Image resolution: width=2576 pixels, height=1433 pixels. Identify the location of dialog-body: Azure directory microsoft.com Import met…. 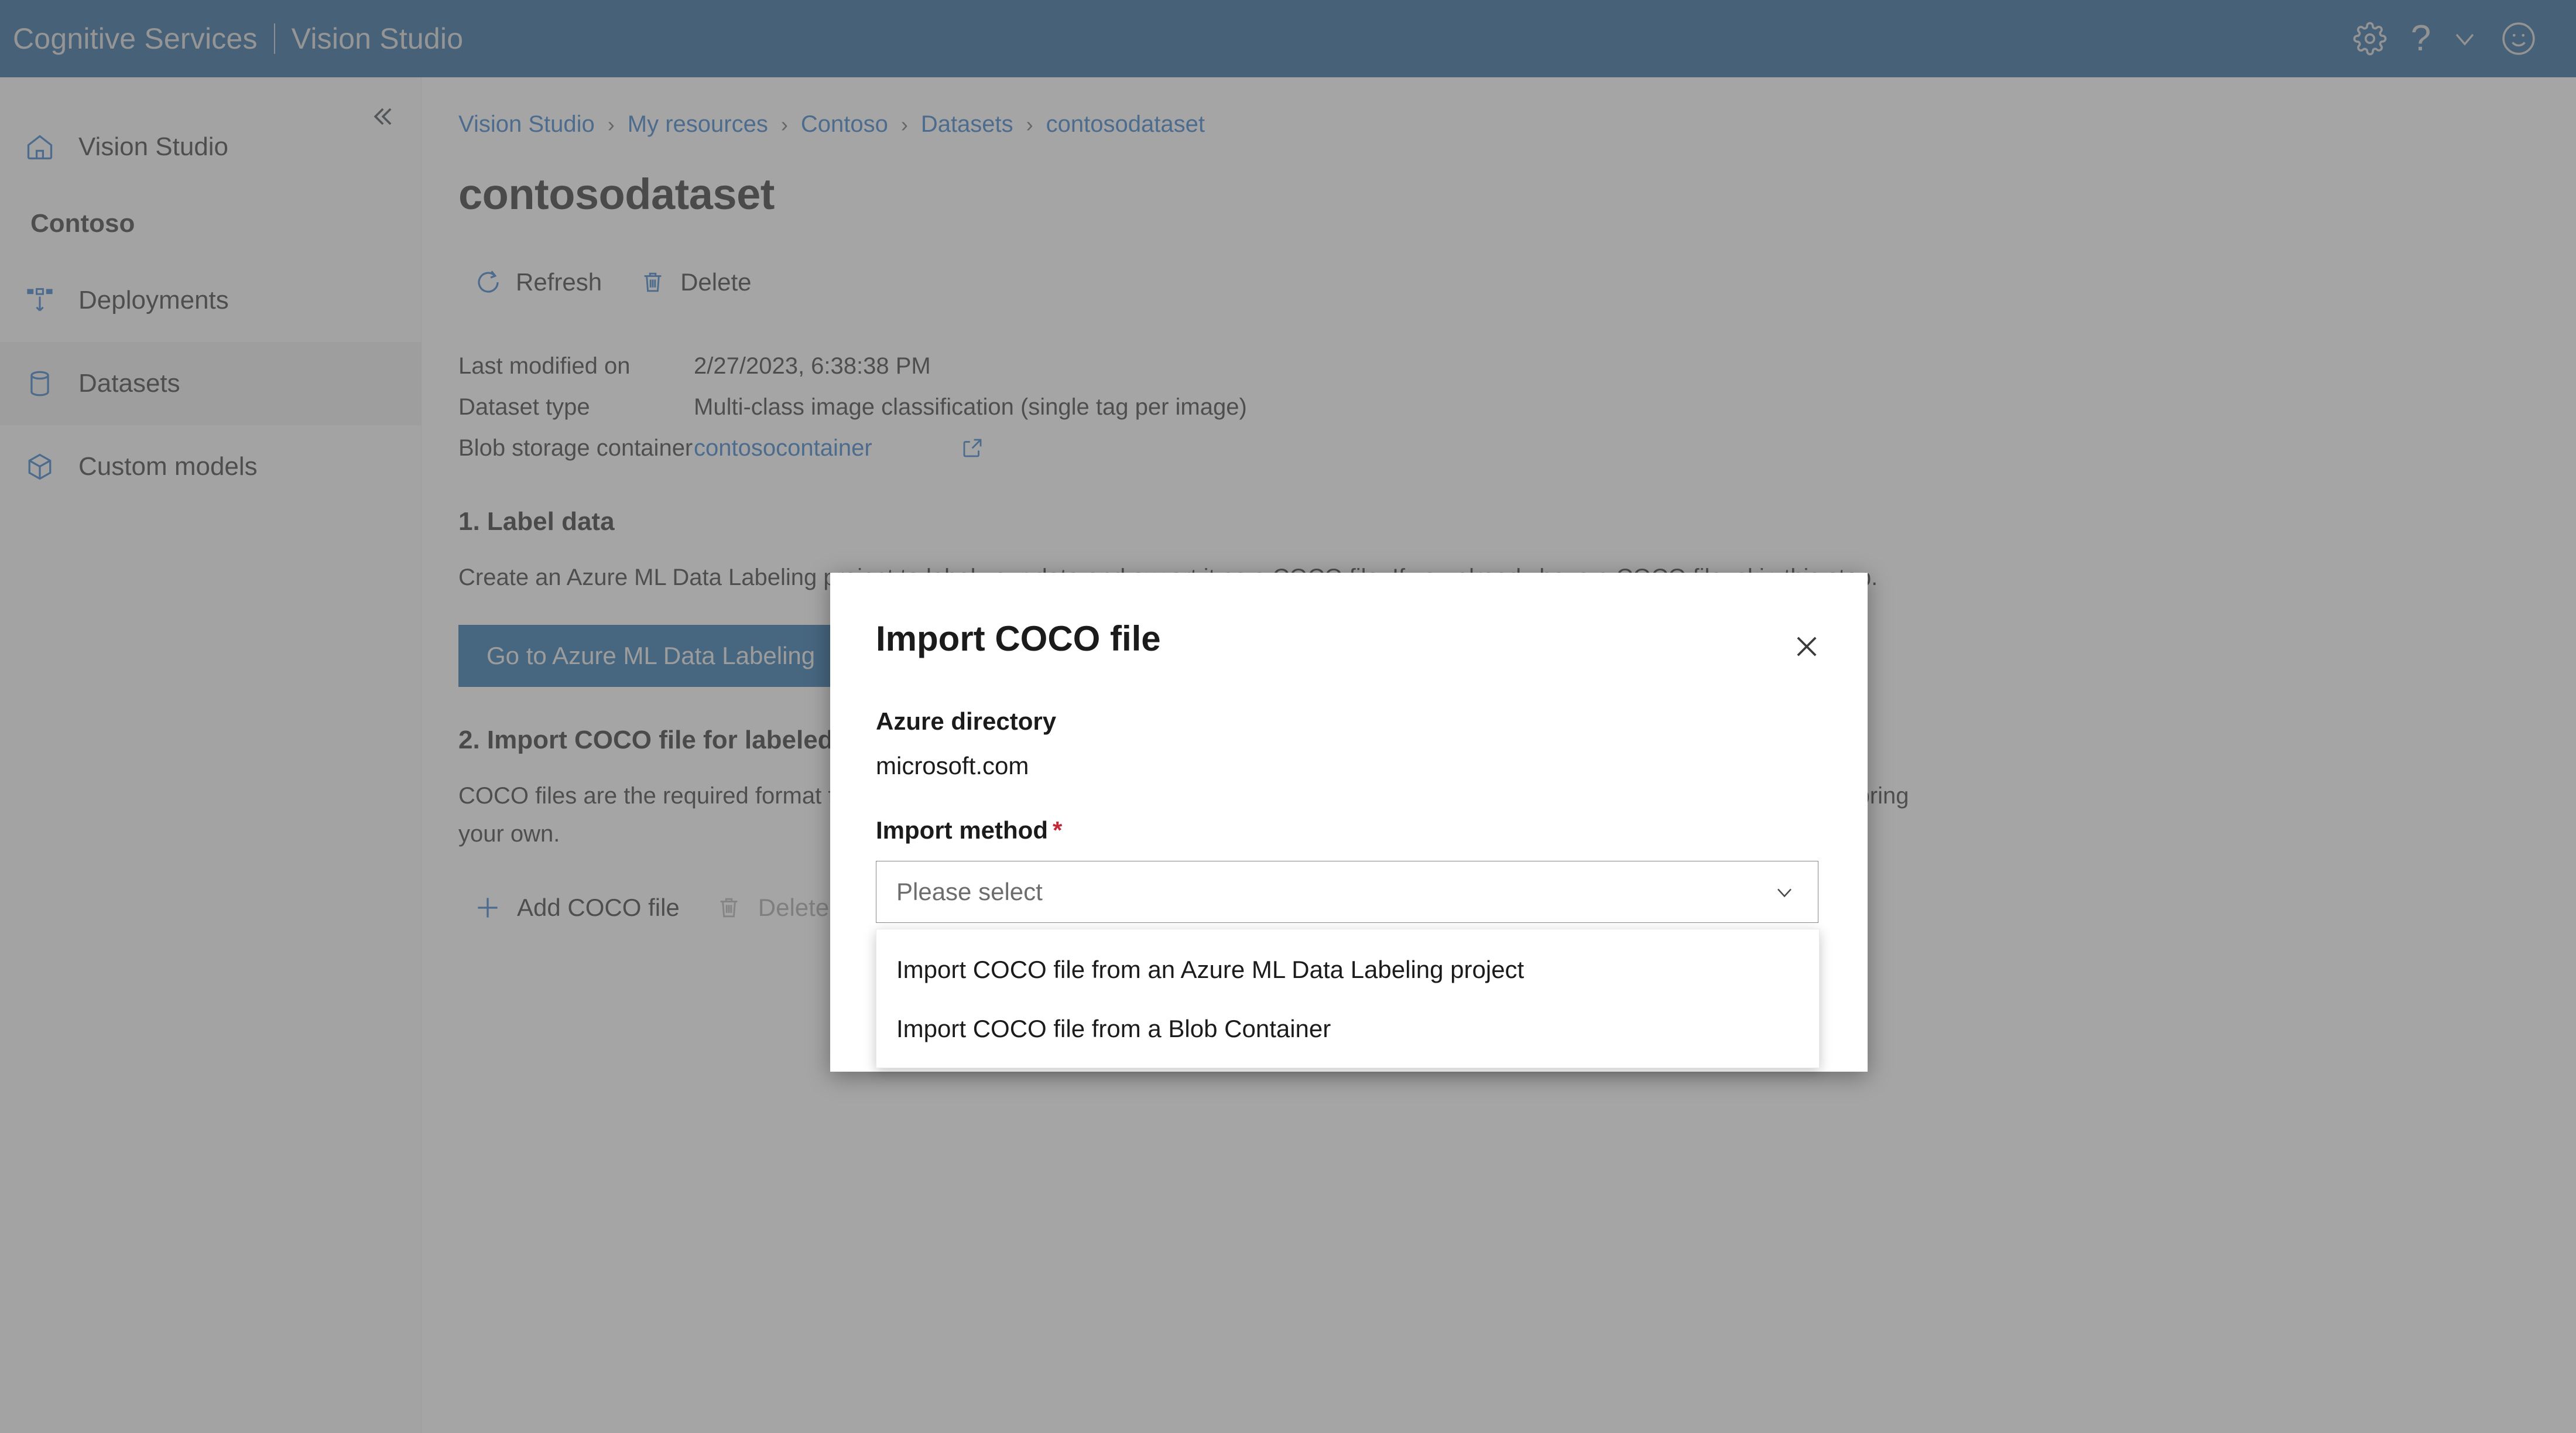
(1349, 815).